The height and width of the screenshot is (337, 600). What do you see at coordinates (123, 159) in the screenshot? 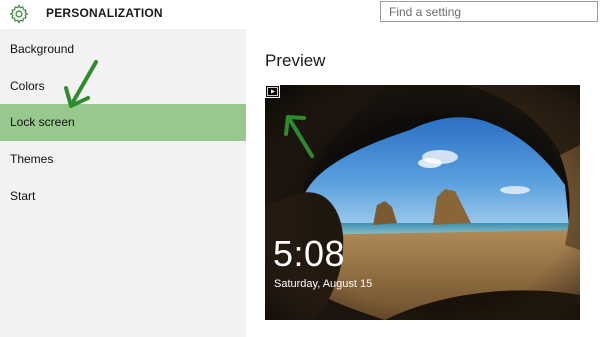
I see `sidebar-item-themes: Themes` at bounding box center [123, 159].